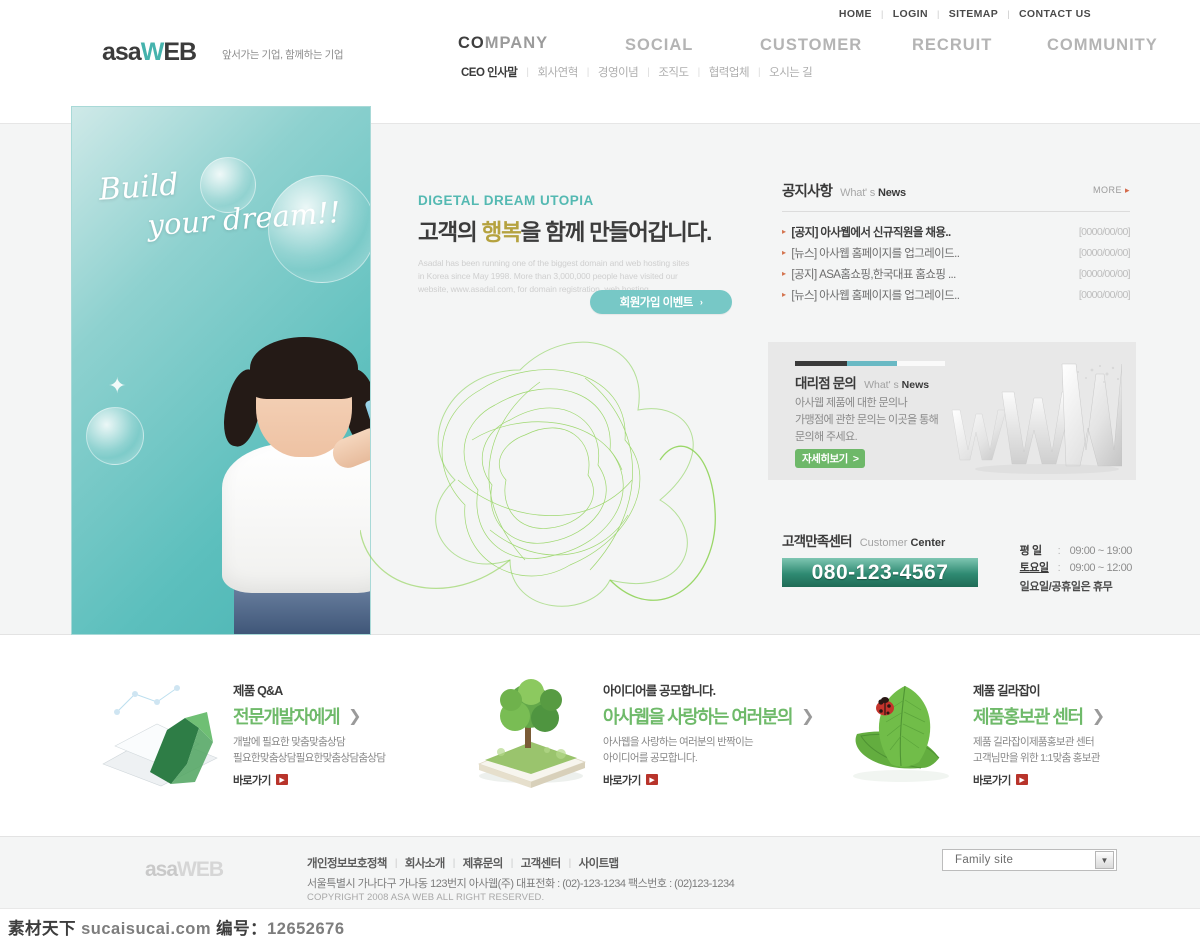 Image resolution: width=1200 pixels, height=944 pixels. Describe the element at coordinates (1107, 190) in the screenshot. I see `notice-more-label: MORE` at that location.